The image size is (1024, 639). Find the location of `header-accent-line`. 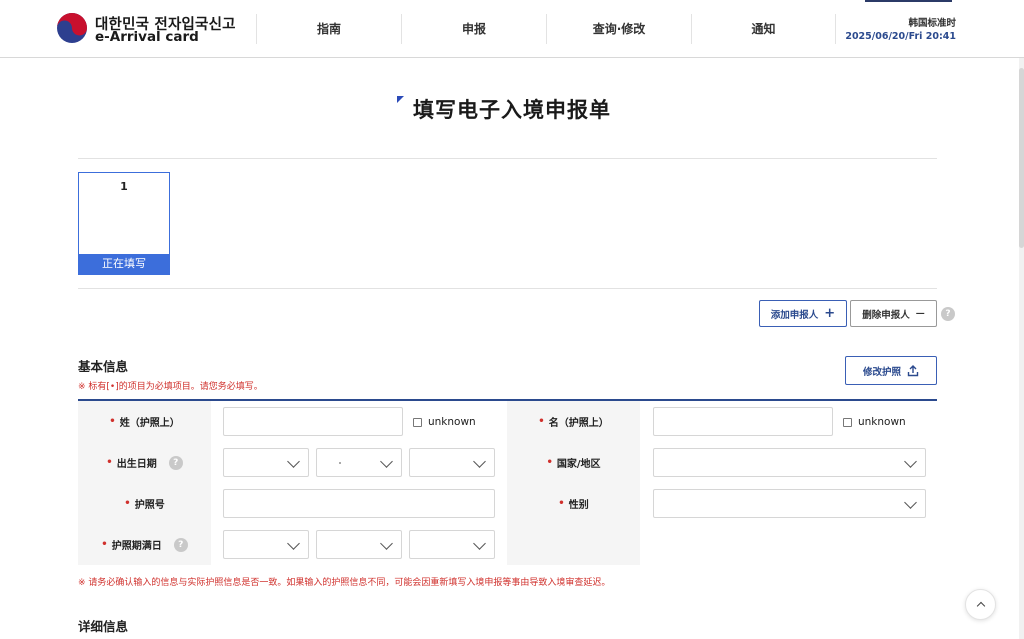

header-accent-line is located at coordinates (908, 1).